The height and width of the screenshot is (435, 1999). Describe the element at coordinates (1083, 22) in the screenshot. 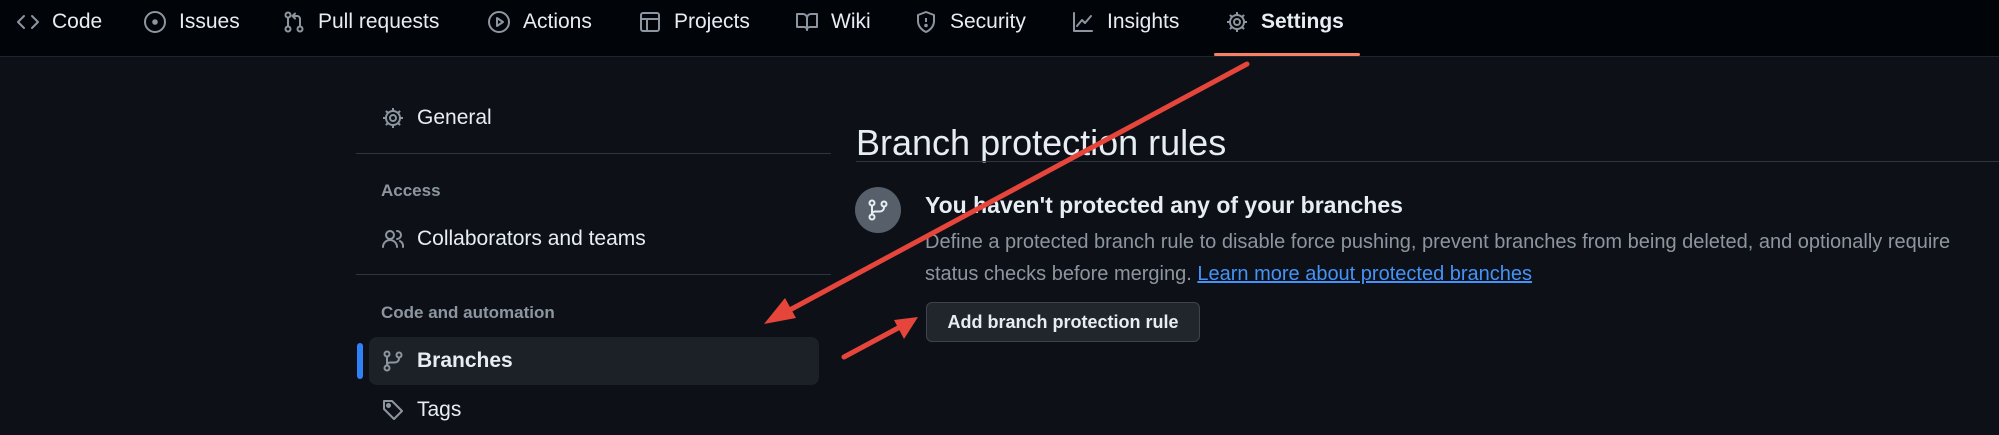

I see `graph-icon` at that location.